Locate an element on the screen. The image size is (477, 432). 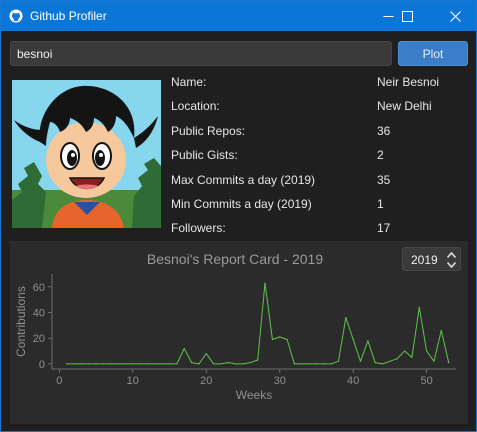
y-tick-label: 60 is located at coordinates (39, 288).